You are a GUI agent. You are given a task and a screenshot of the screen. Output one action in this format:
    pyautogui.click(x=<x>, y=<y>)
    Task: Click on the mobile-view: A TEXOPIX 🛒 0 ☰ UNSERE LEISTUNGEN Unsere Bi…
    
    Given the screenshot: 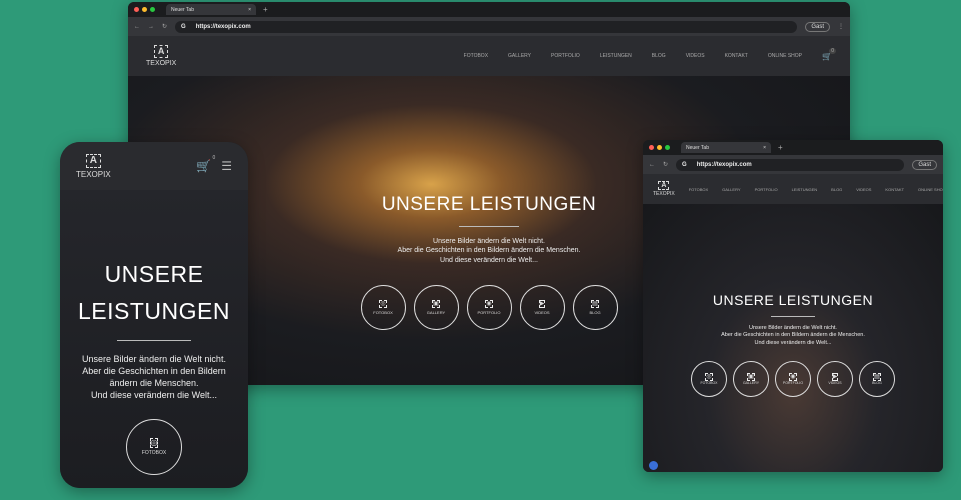 What is the action you would take?
    pyautogui.click(x=154, y=315)
    